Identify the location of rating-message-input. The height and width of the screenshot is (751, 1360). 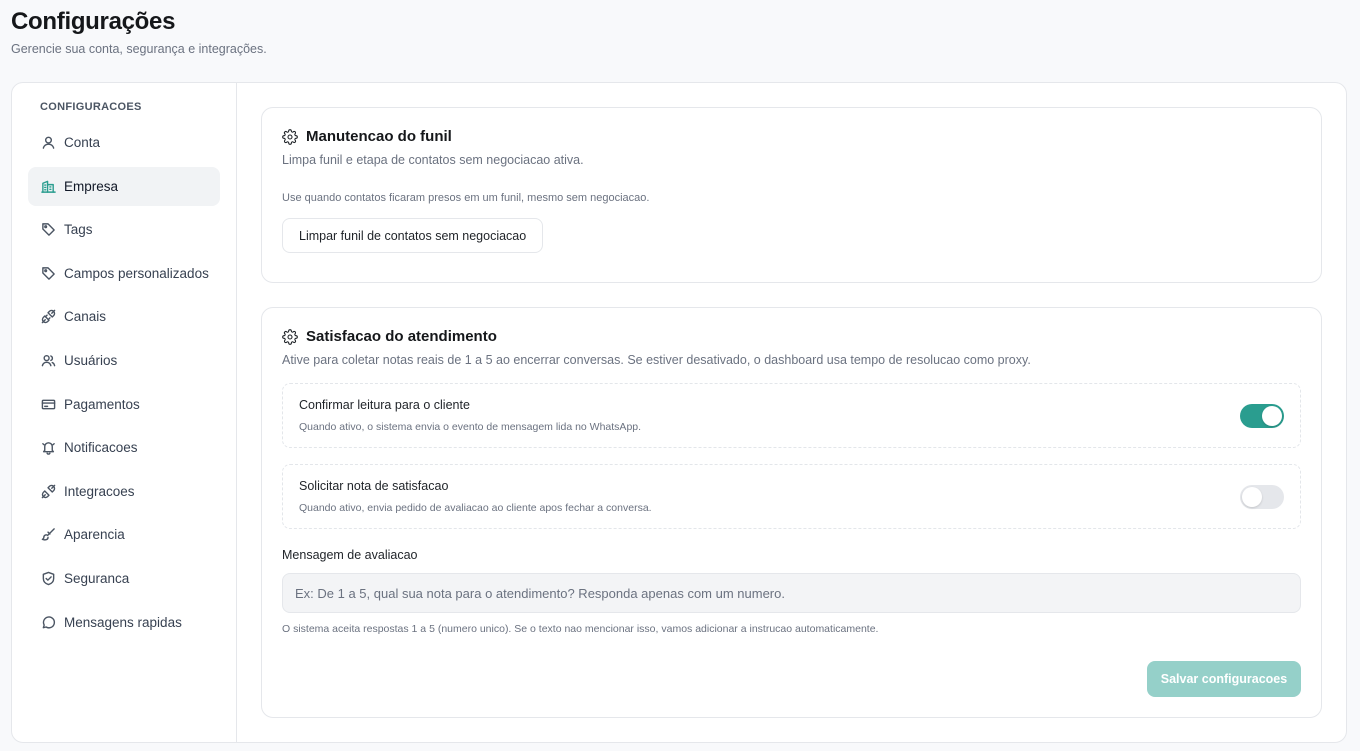
(791, 593).